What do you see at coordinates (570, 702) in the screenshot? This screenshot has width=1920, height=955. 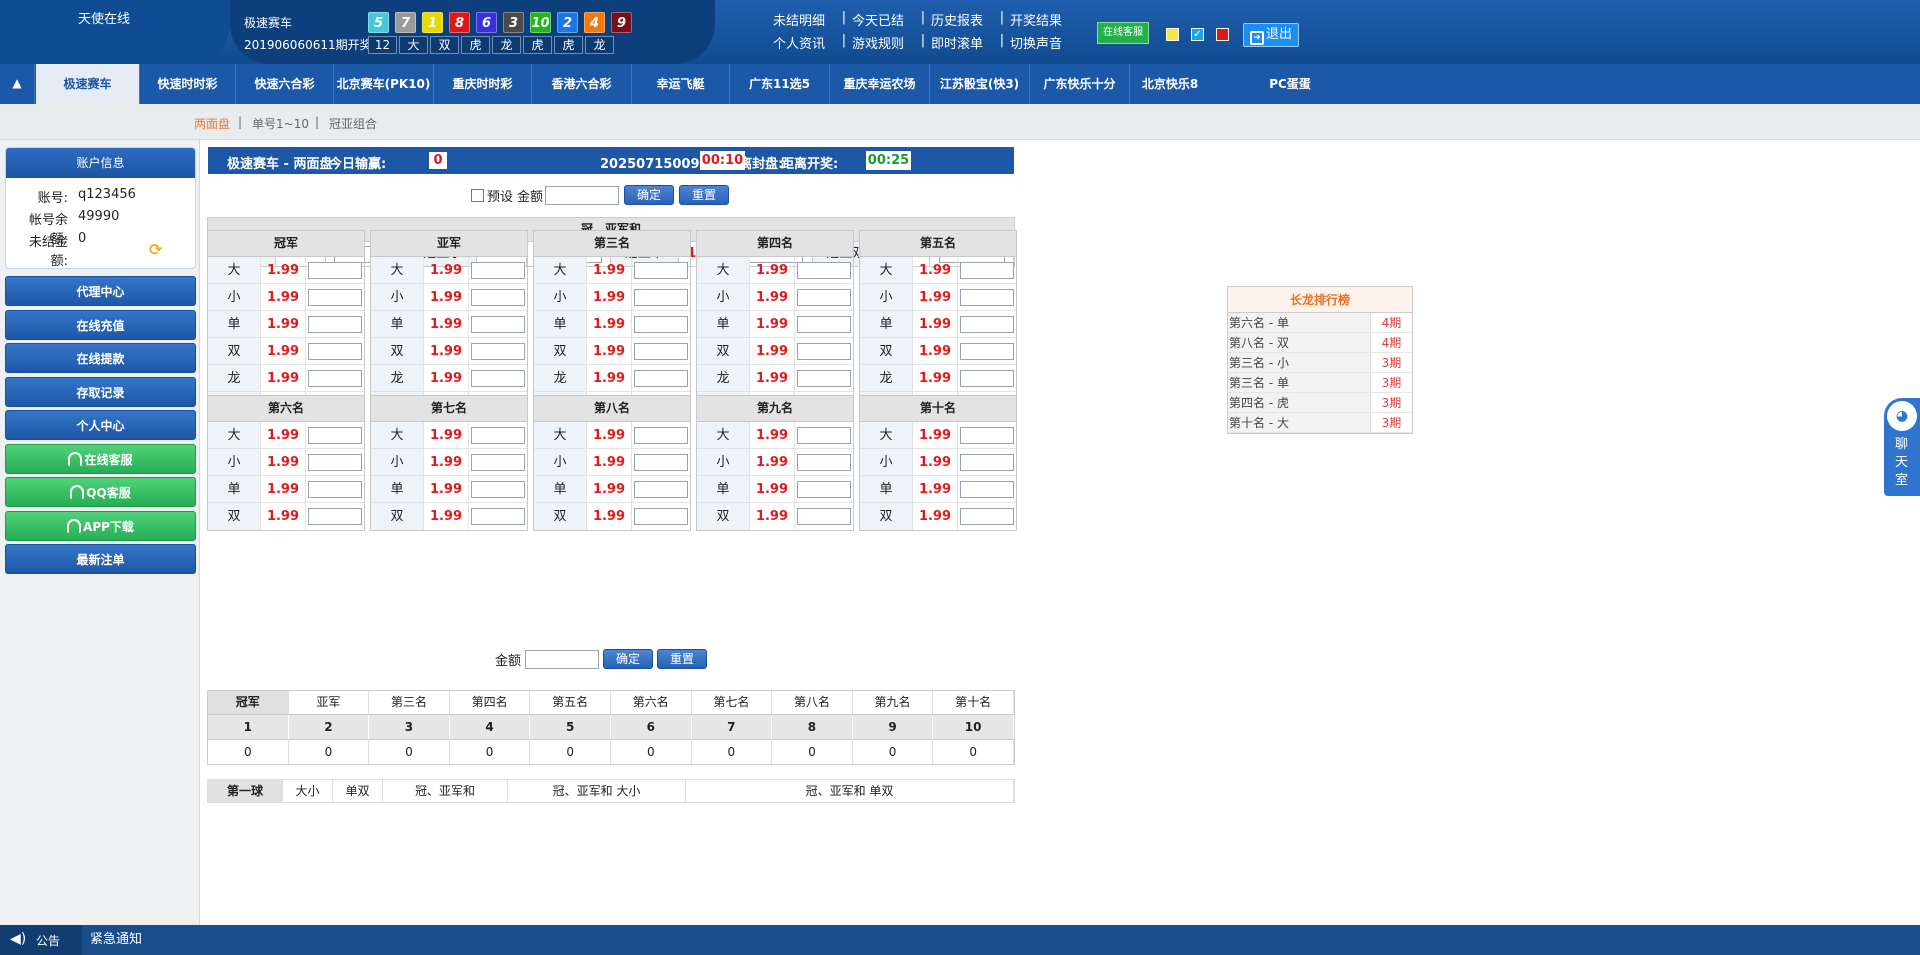 I see `stats-position-tab: 第五名` at bounding box center [570, 702].